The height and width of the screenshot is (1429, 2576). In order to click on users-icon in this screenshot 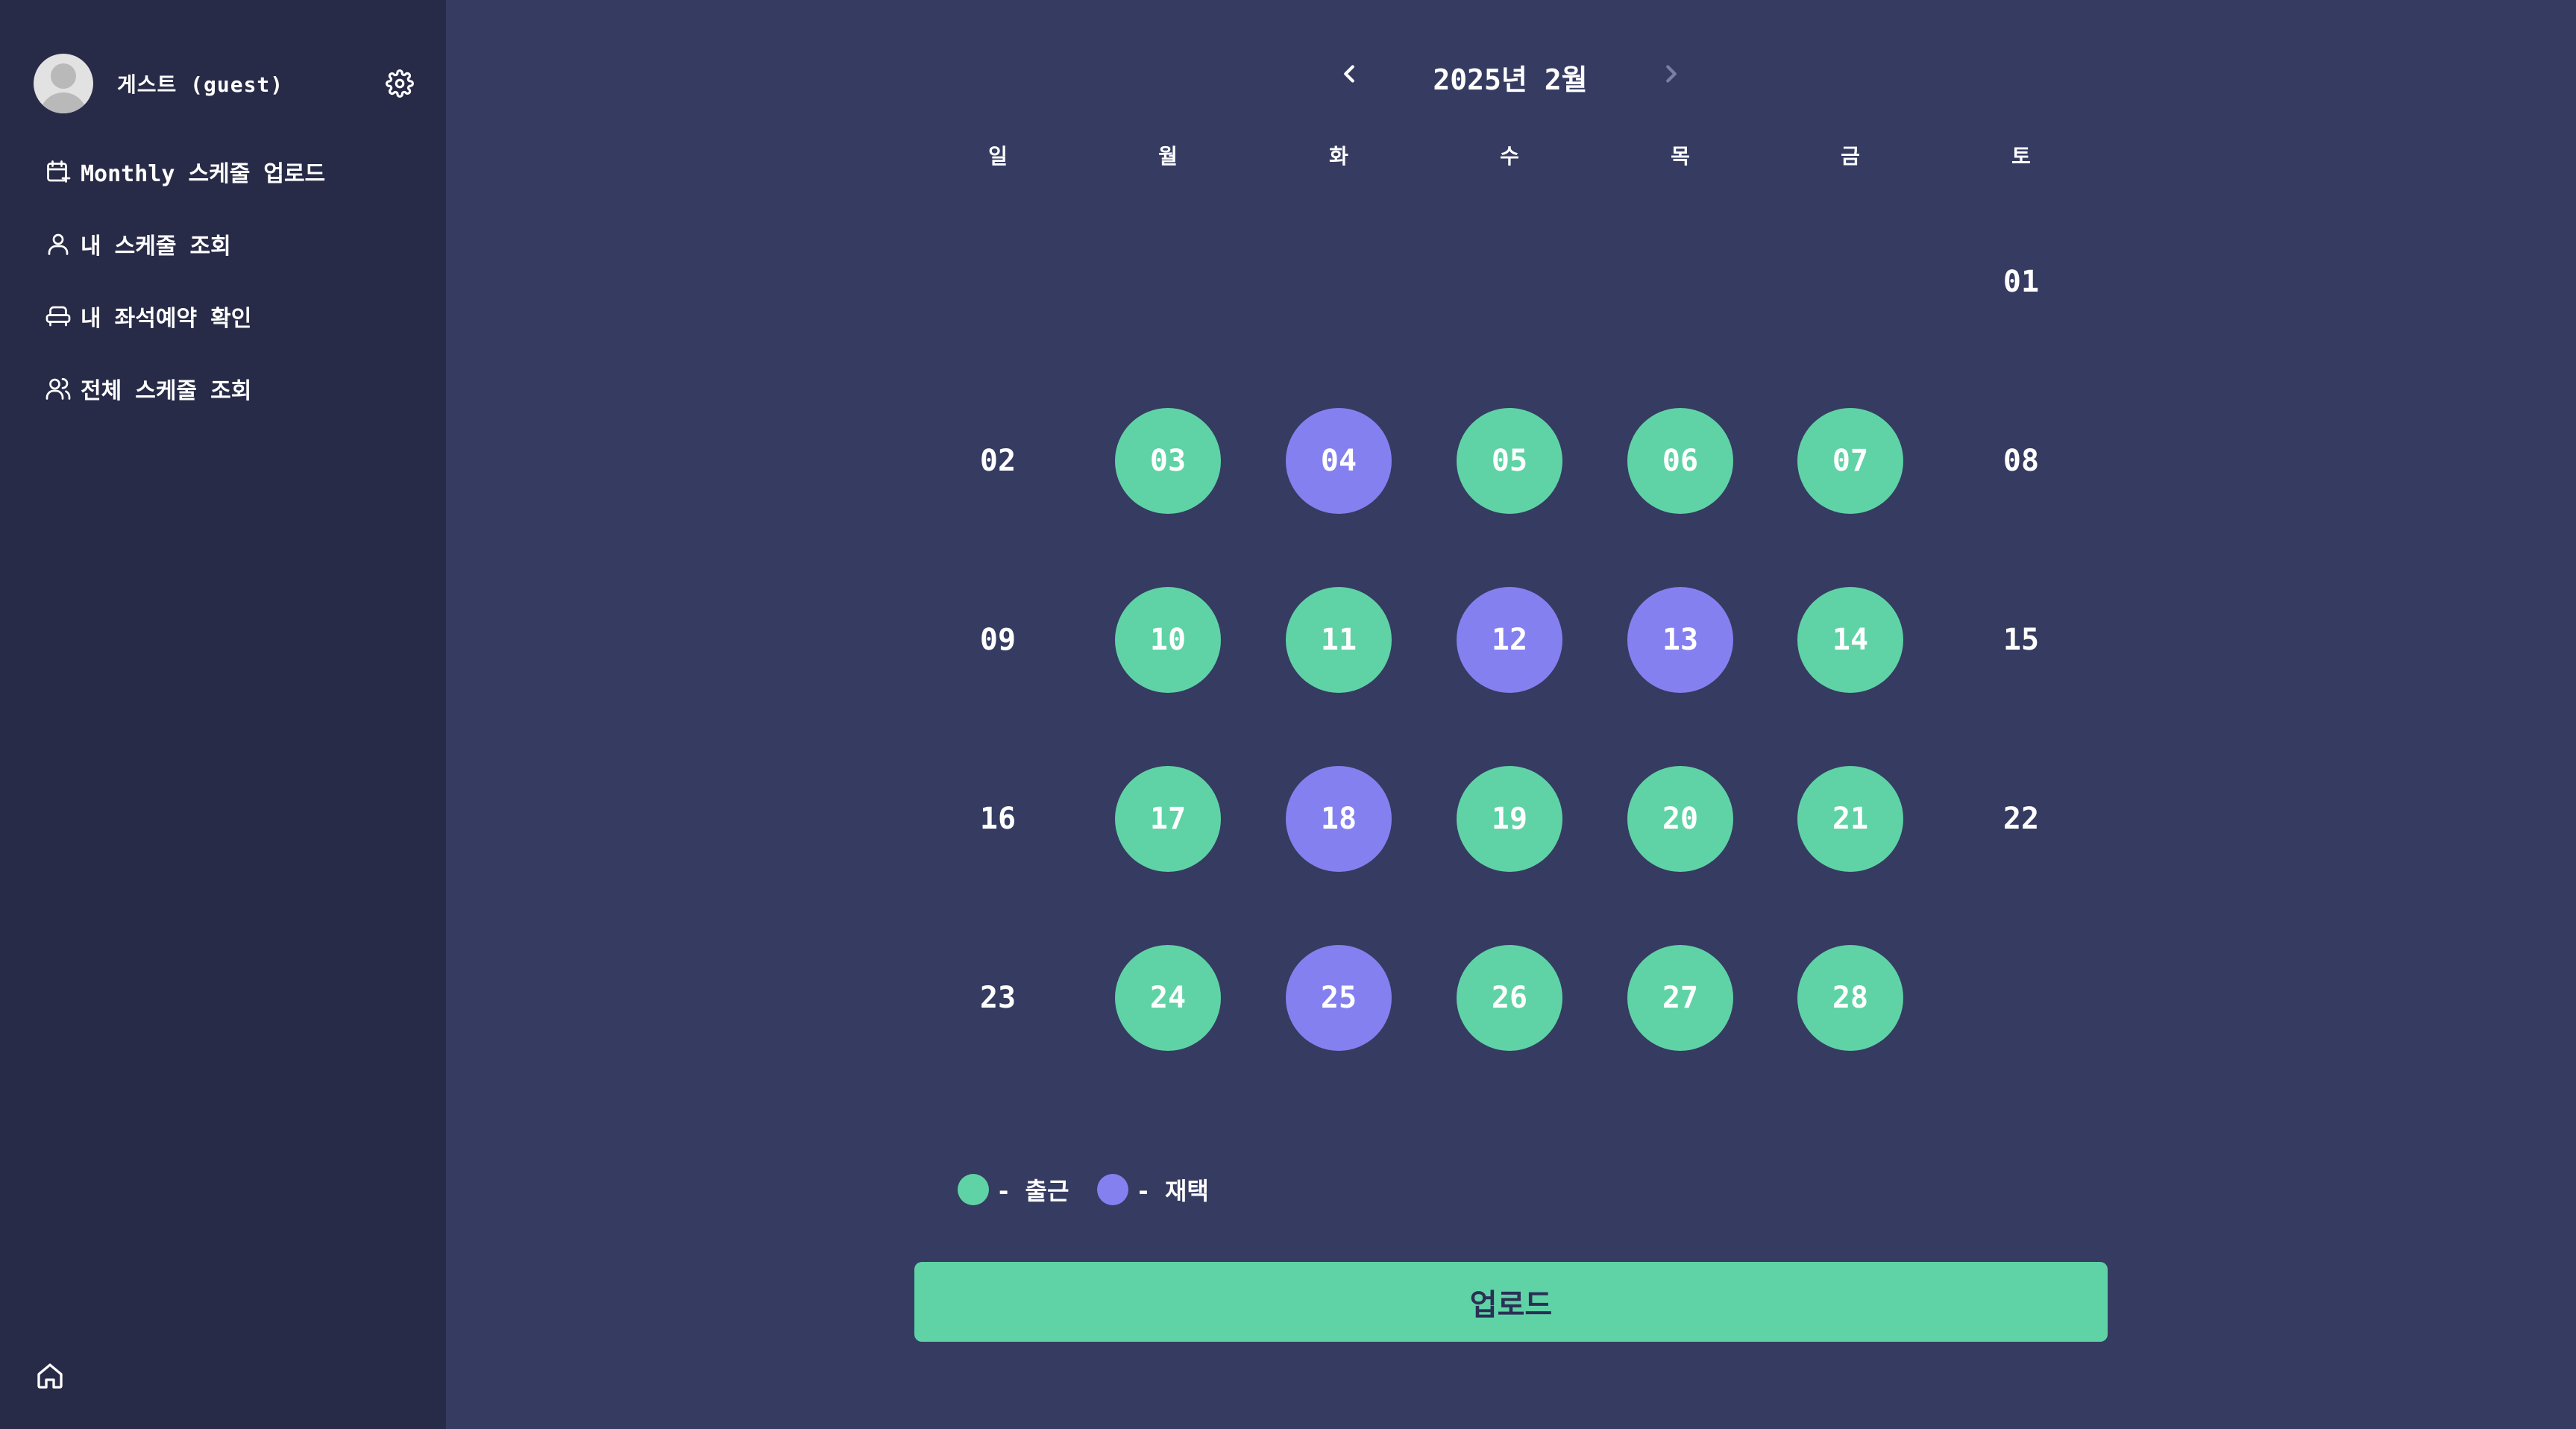, I will do `click(58, 388)`.